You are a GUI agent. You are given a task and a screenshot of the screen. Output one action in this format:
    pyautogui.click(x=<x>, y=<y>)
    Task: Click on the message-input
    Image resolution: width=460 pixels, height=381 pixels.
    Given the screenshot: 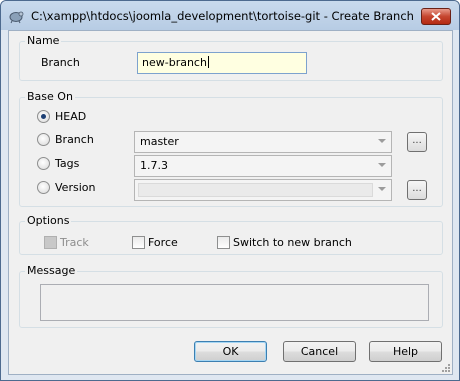 What is the action you would take?
    pyautogui.click(x=234, y=302)
    